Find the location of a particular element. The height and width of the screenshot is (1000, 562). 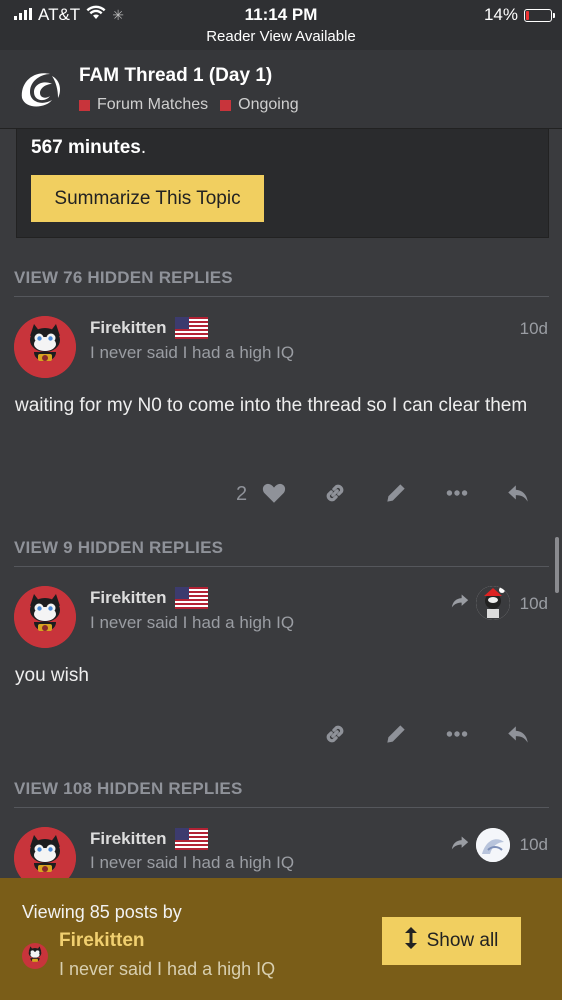

category-label: Ongoing is located at coordinates (268, 104).